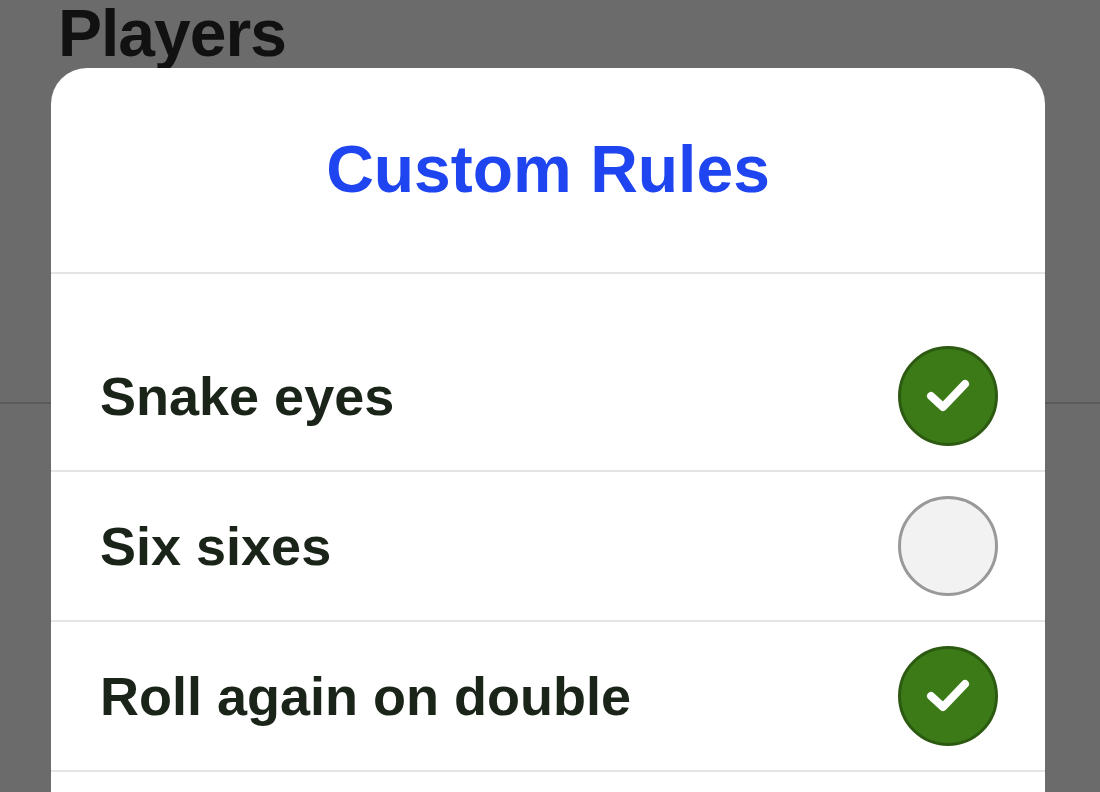 This screenshot has width=1100, height=792. I want to click on page-title: Players, so click(172, 33).